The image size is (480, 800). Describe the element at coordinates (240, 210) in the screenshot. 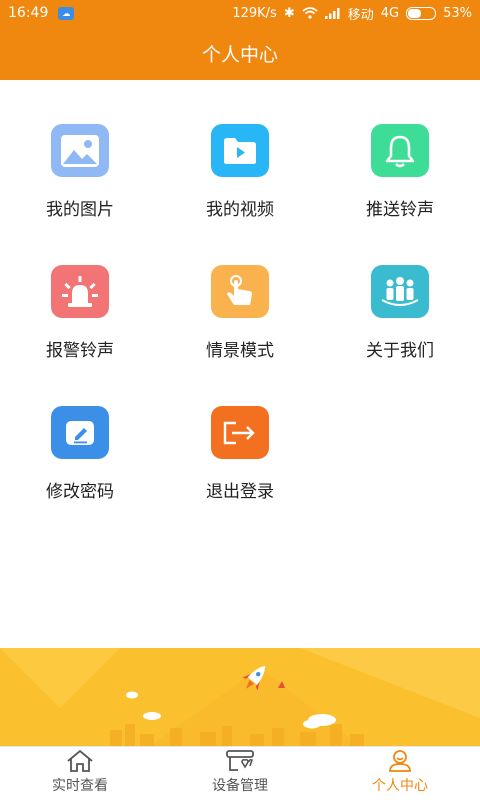

I see `menu-item-label: 我的视频` at that location.